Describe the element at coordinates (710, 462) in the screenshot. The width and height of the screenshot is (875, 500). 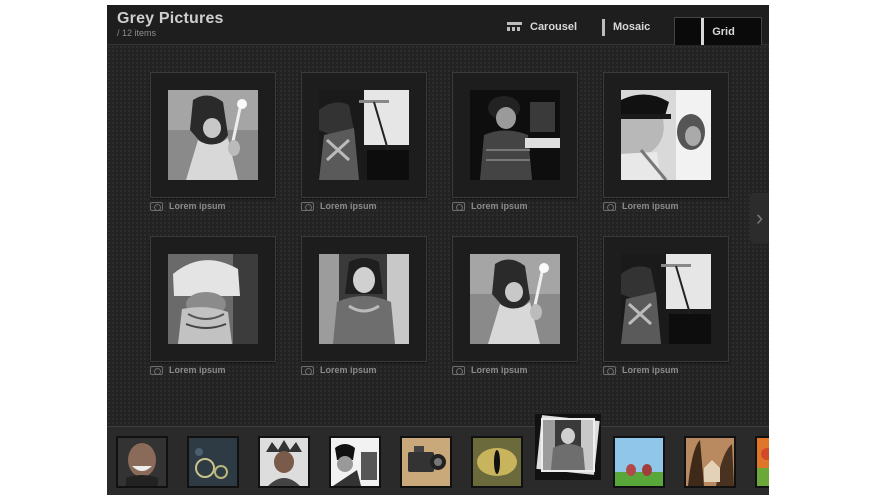
I see `thumb-house-and-trees` at that location.